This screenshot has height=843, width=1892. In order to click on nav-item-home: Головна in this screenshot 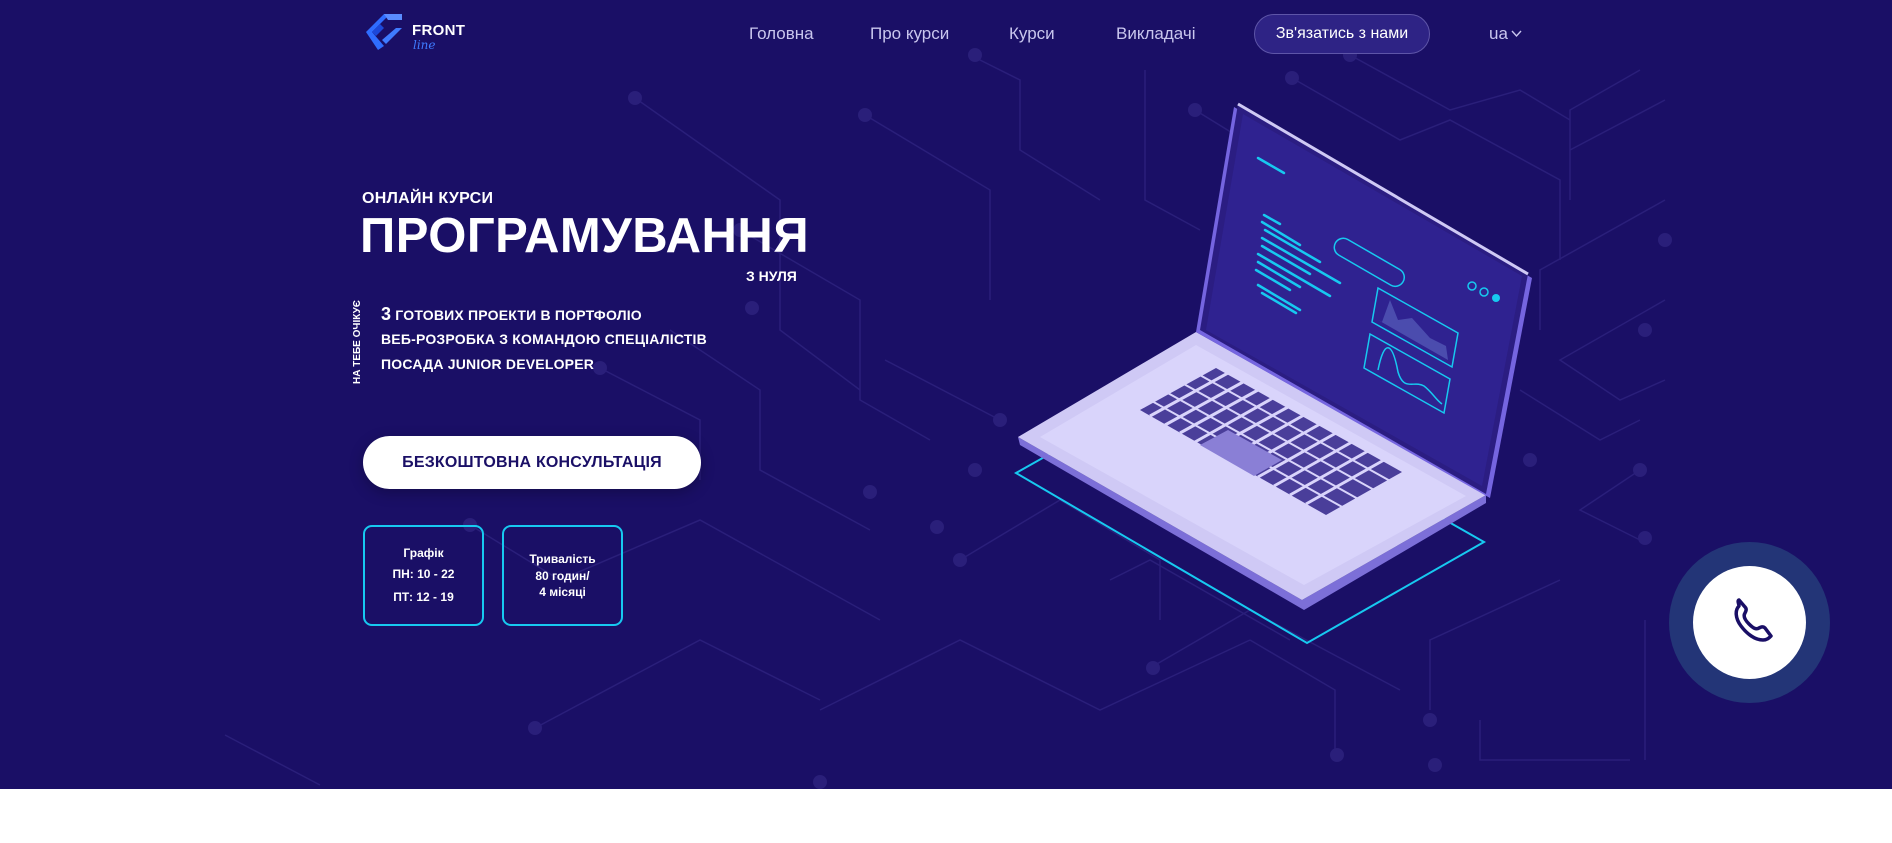, I will do `click(781, 34)`.